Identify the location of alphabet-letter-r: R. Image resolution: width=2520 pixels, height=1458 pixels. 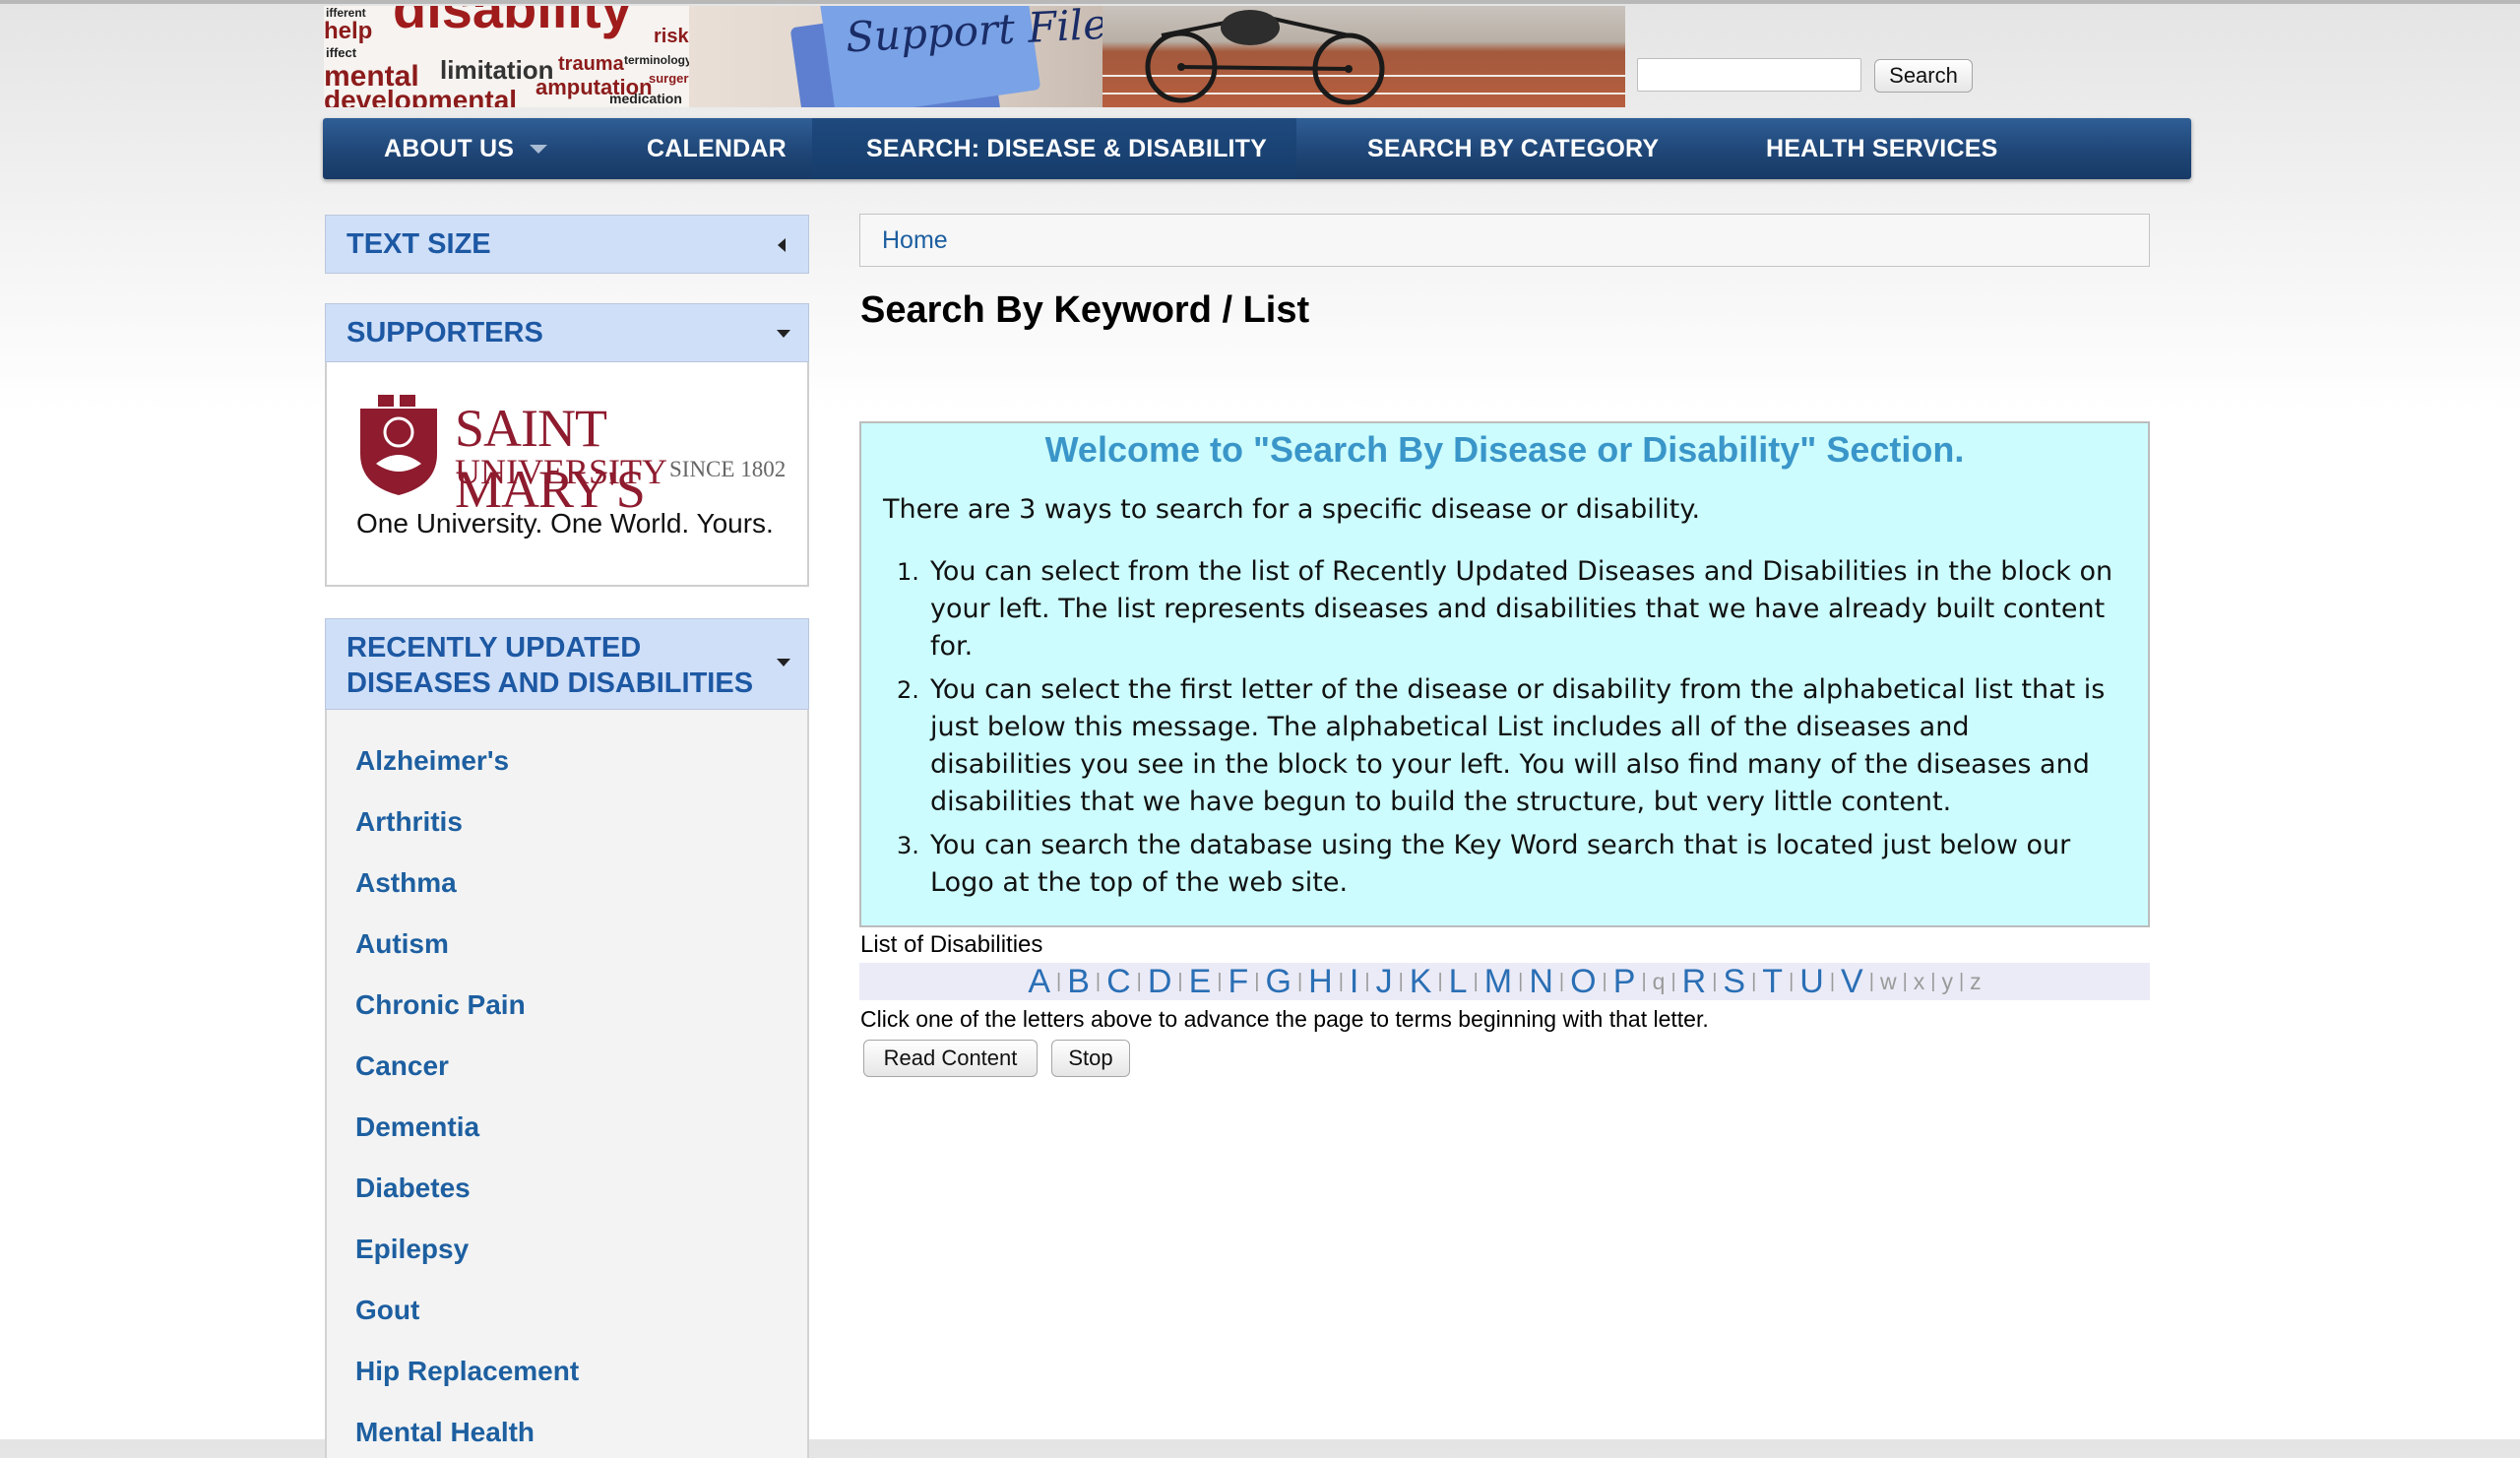
(1694, 982).